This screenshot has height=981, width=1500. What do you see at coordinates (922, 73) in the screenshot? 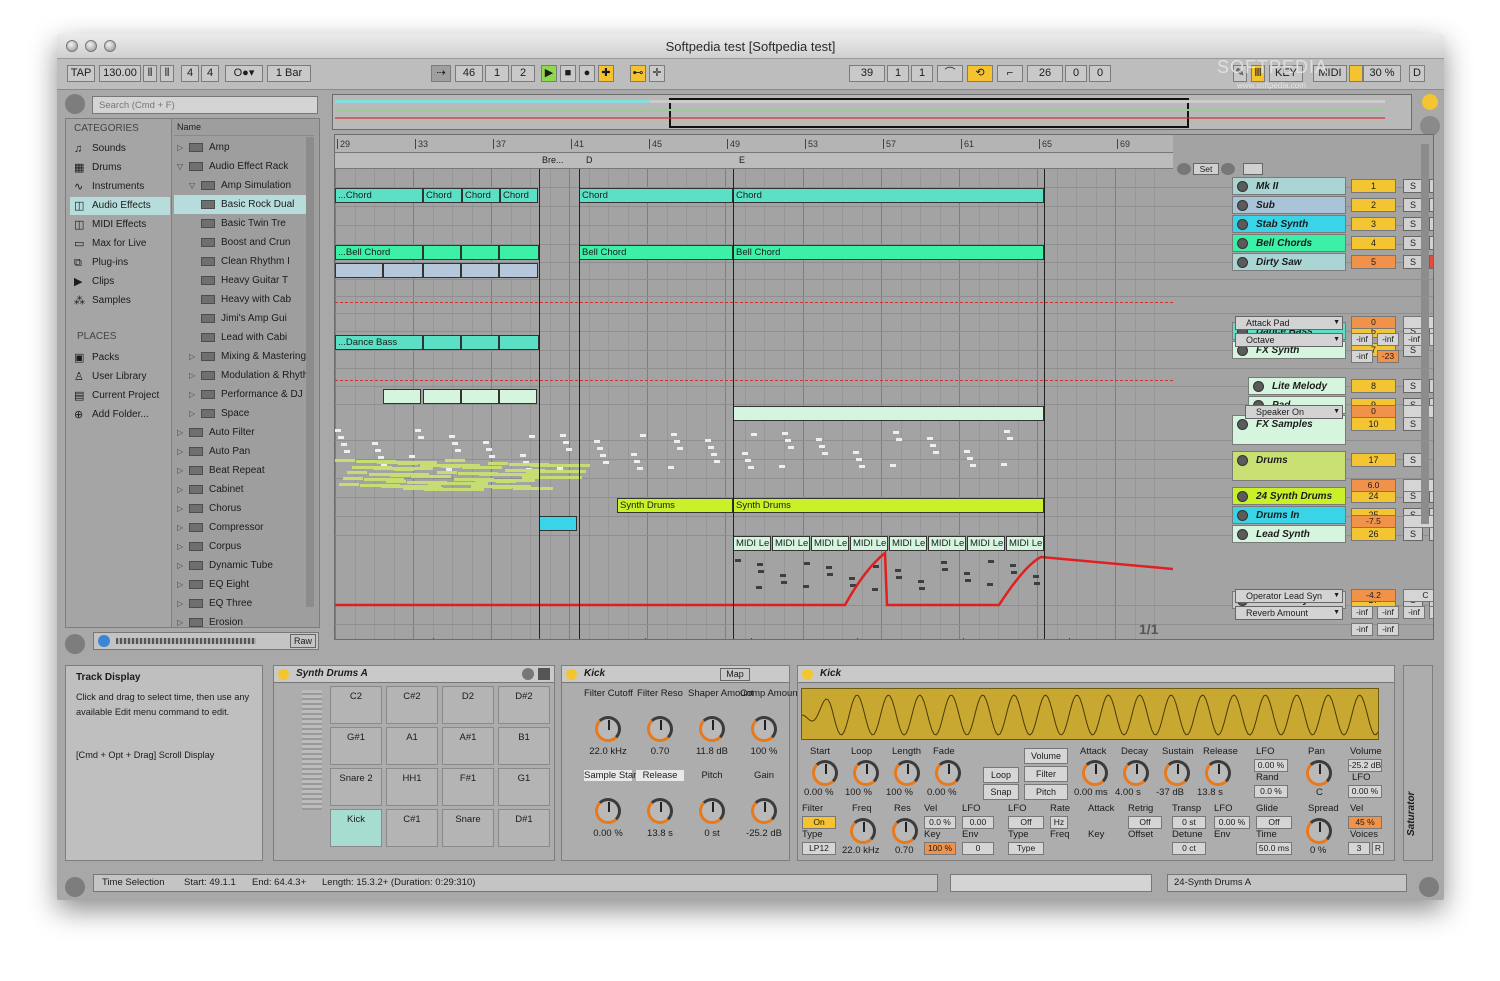
I see `loop-start-sixteenth: 1` at bounding box center [922, 73].